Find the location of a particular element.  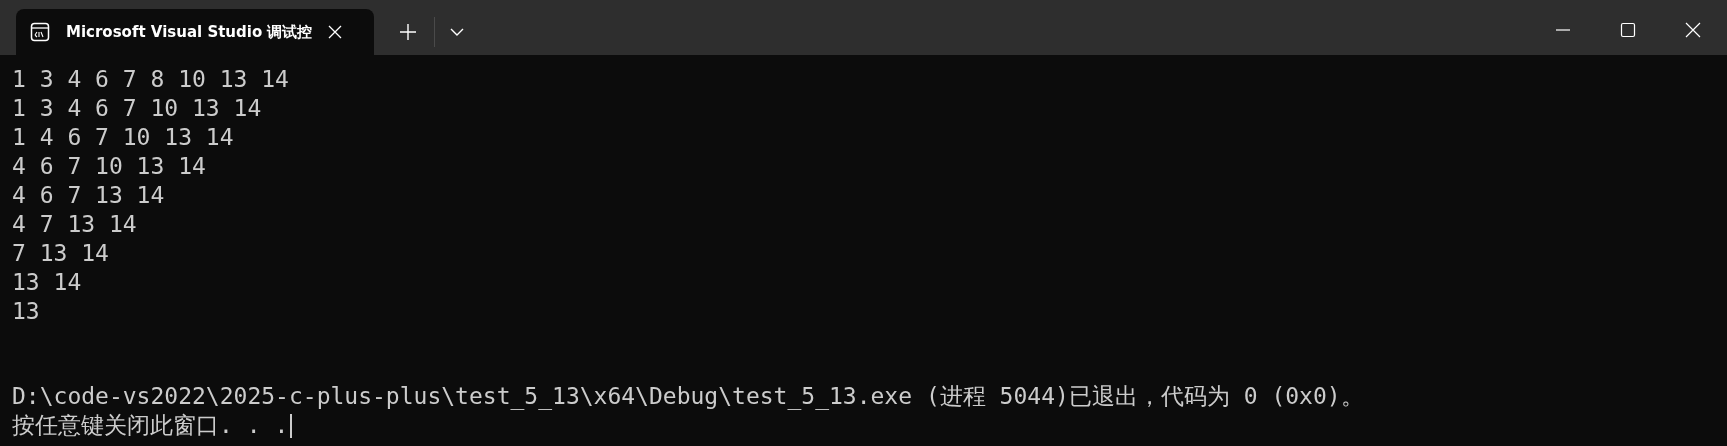

console-line: D:\code-vs2022\2025-c-plus-plus\test_5_13\x64\Debug\test_5_13.exe (进程 5044)已退出，代码为 0 (0x0)。 is located at coordinates (688, 396).